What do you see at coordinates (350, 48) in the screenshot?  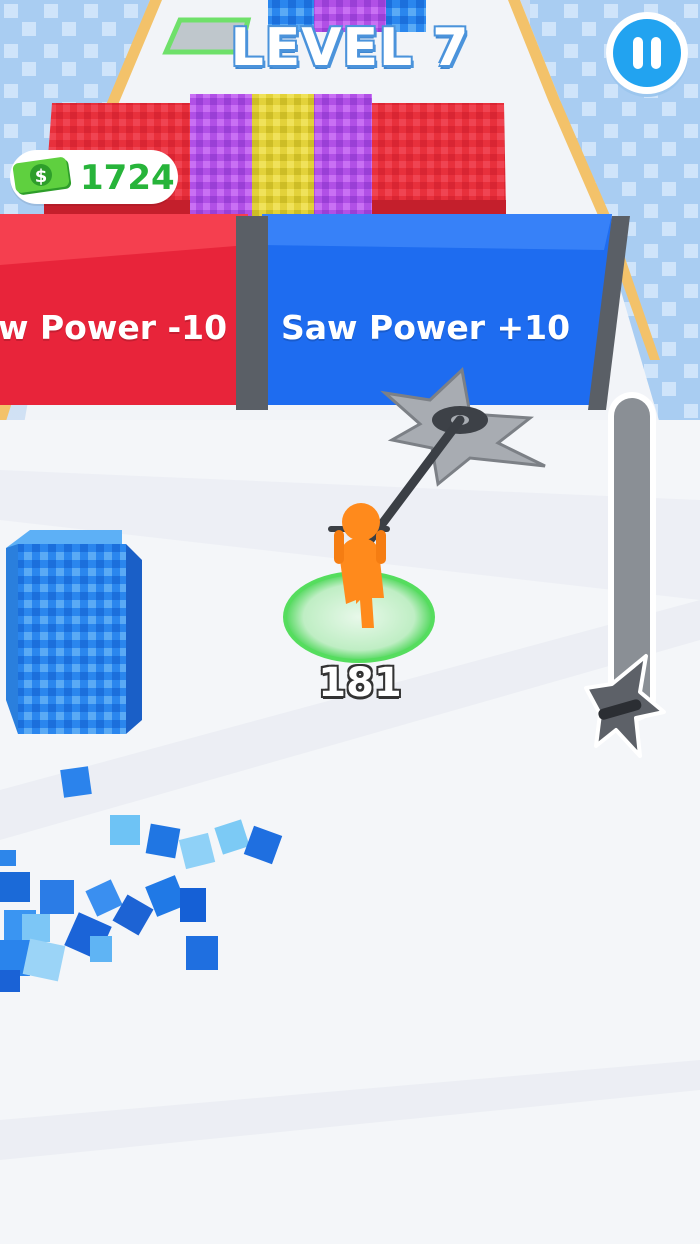 I see `level-indicator: LEVEL 7` at bounding box center [350, 48].